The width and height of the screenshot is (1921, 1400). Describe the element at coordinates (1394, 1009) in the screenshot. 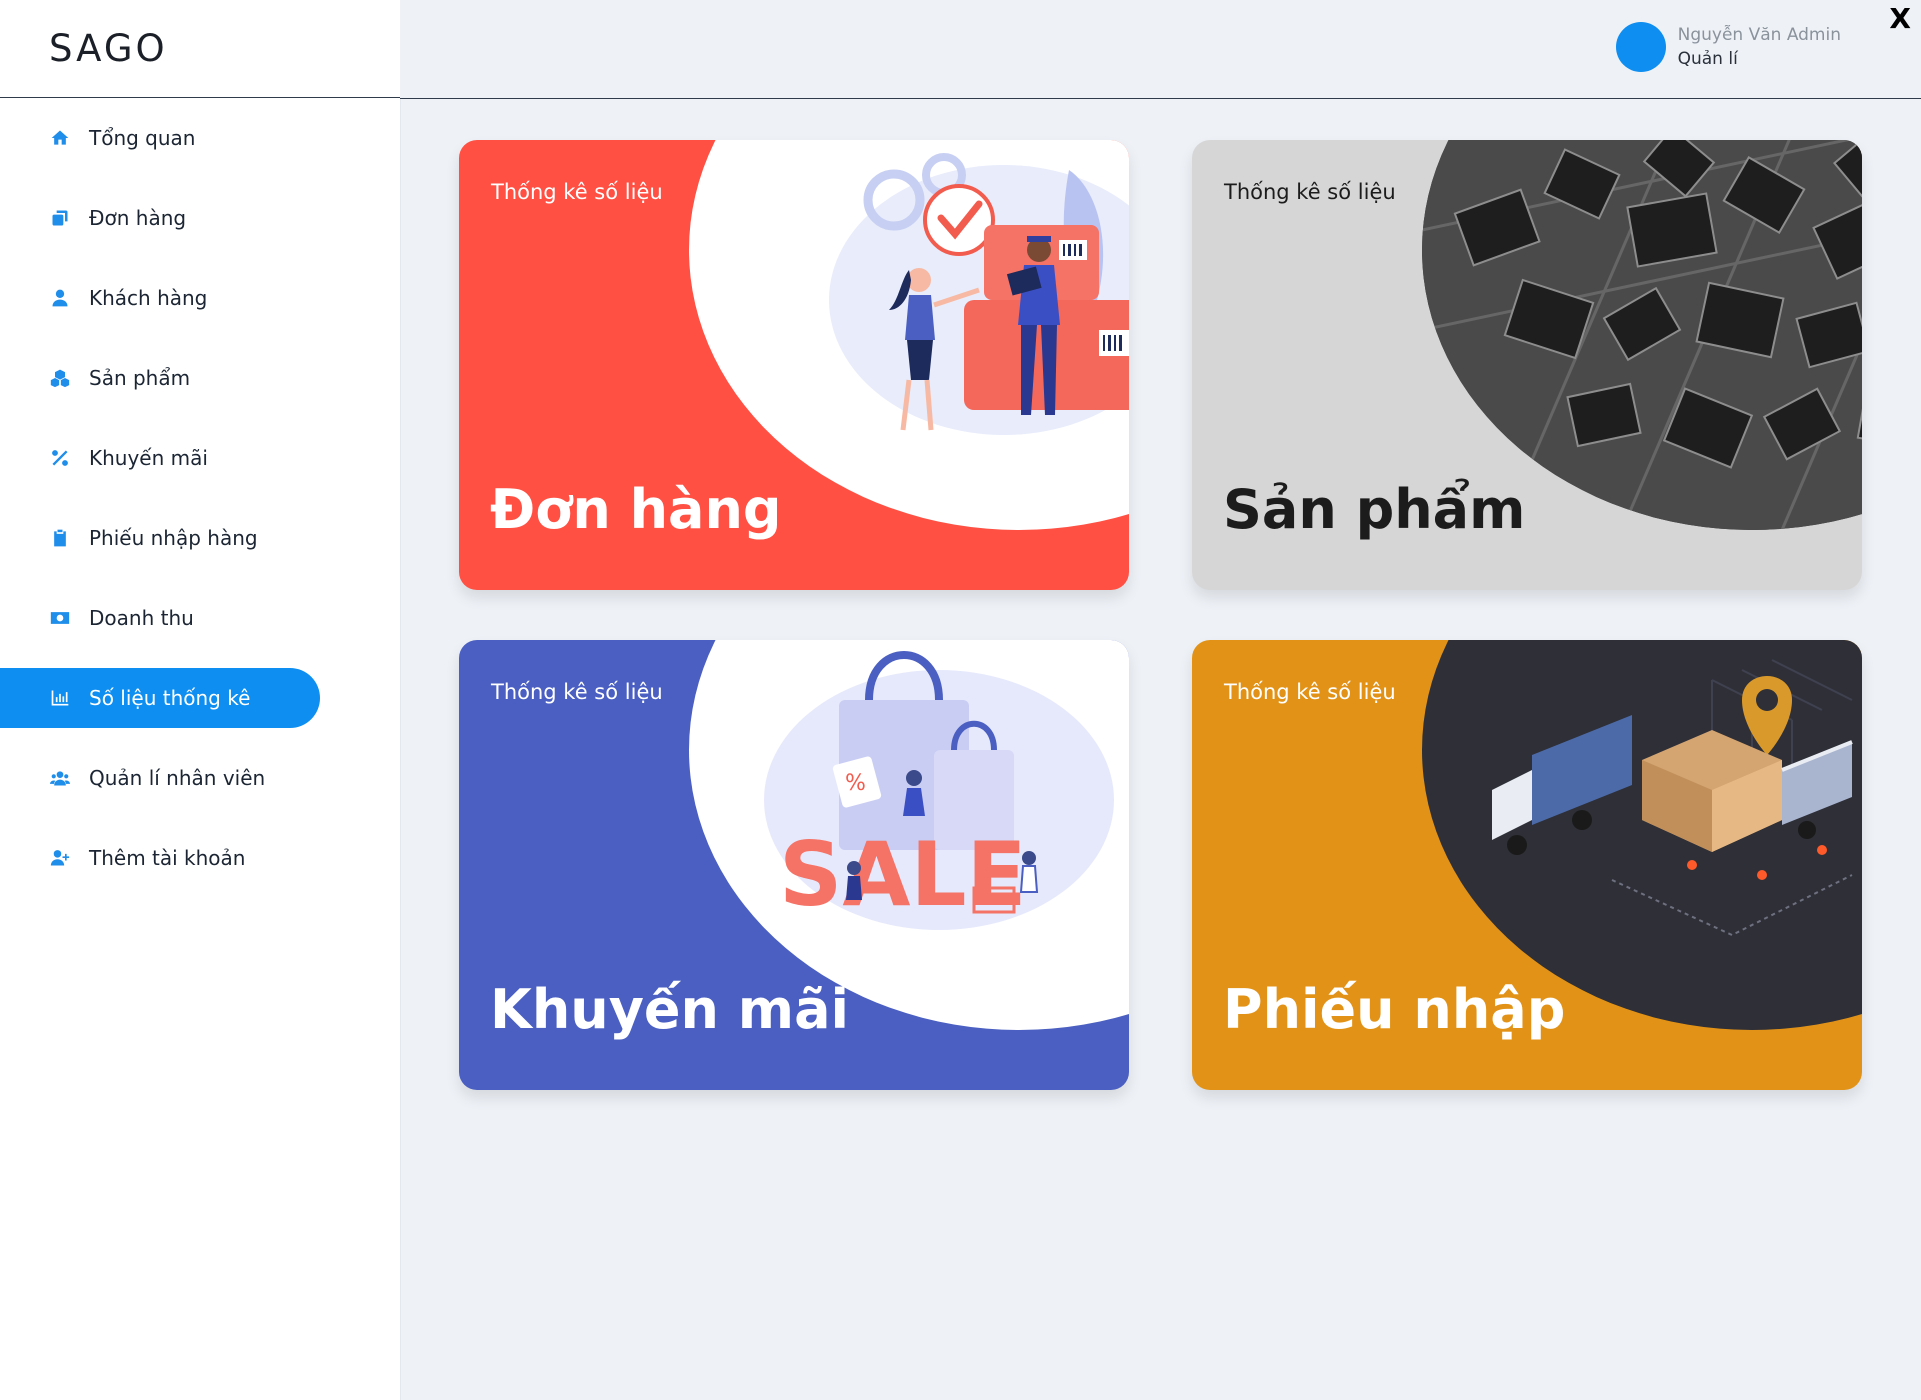

I see `card-title: Phiếu nhập` at that location.